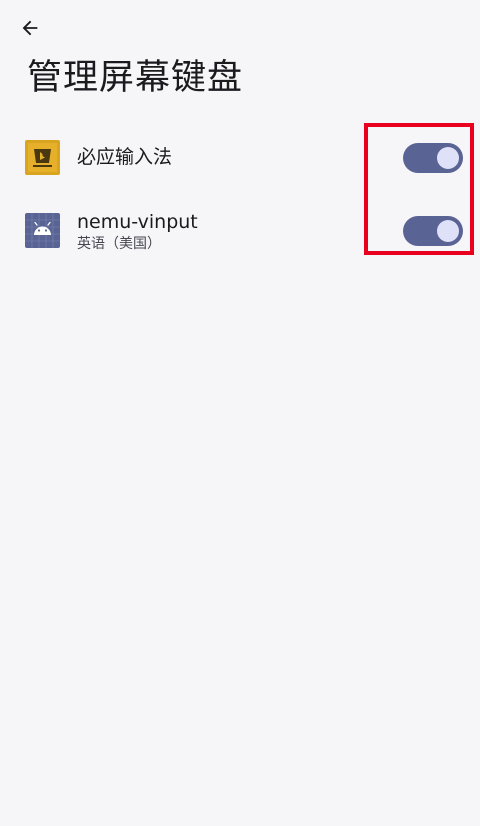  I want to click on enable-toggle-bing, so click(433, 158).